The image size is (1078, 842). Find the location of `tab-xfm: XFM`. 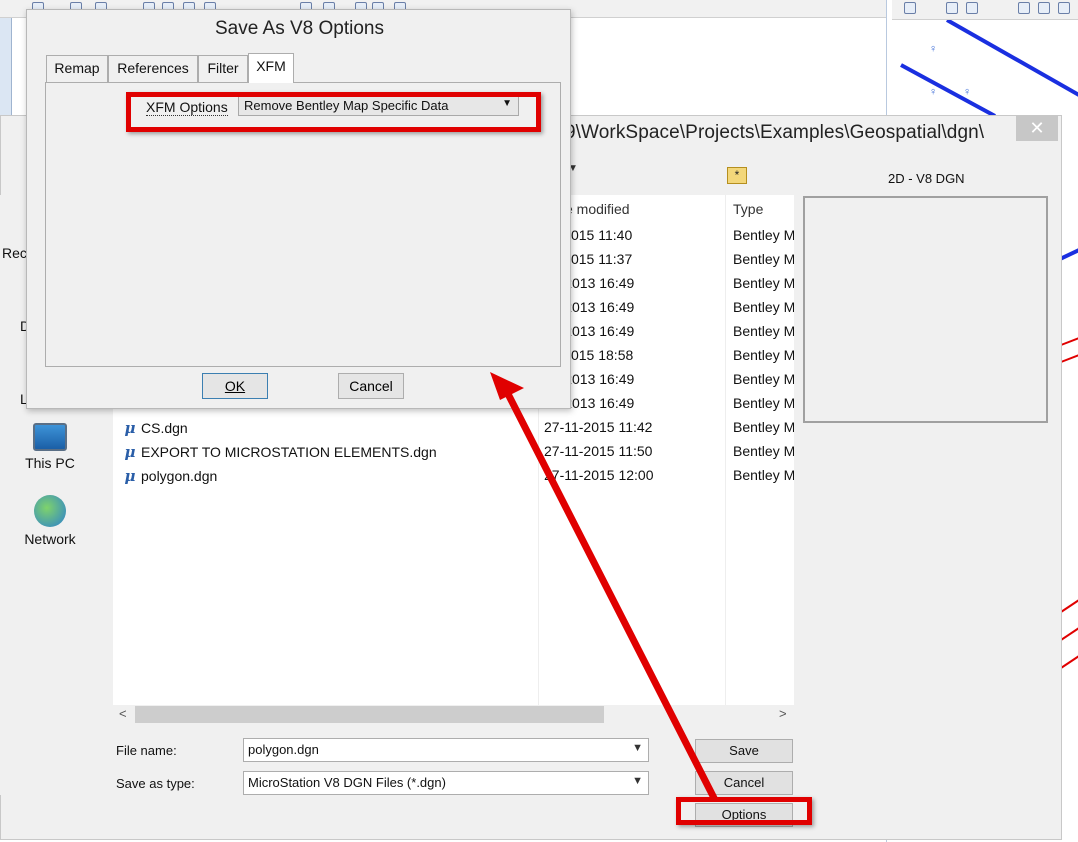

tab-xfm: XFM is located at coordinates (271, 68).